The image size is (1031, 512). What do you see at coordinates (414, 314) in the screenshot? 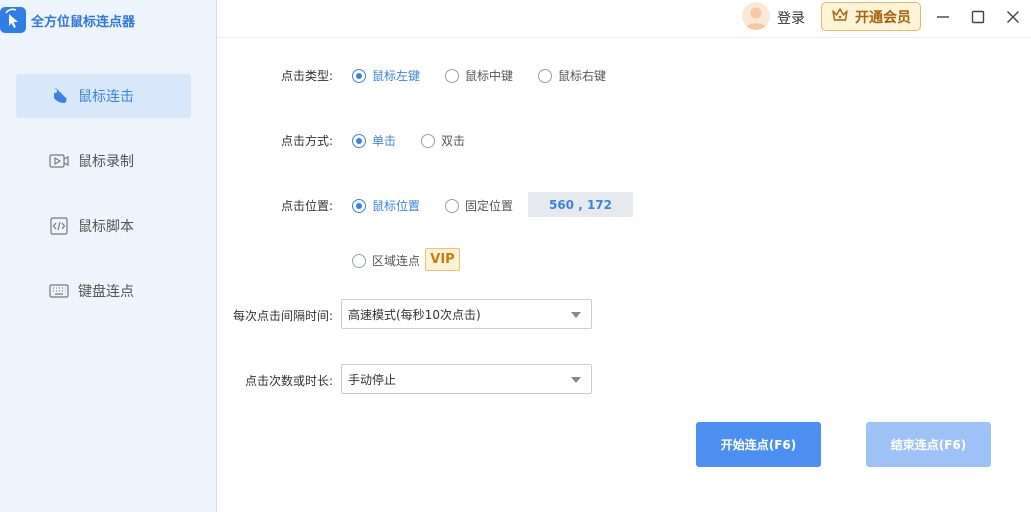
I see `interval-select-value: 高速模式(每秒10次点击)` at bounding box center [414, 314].